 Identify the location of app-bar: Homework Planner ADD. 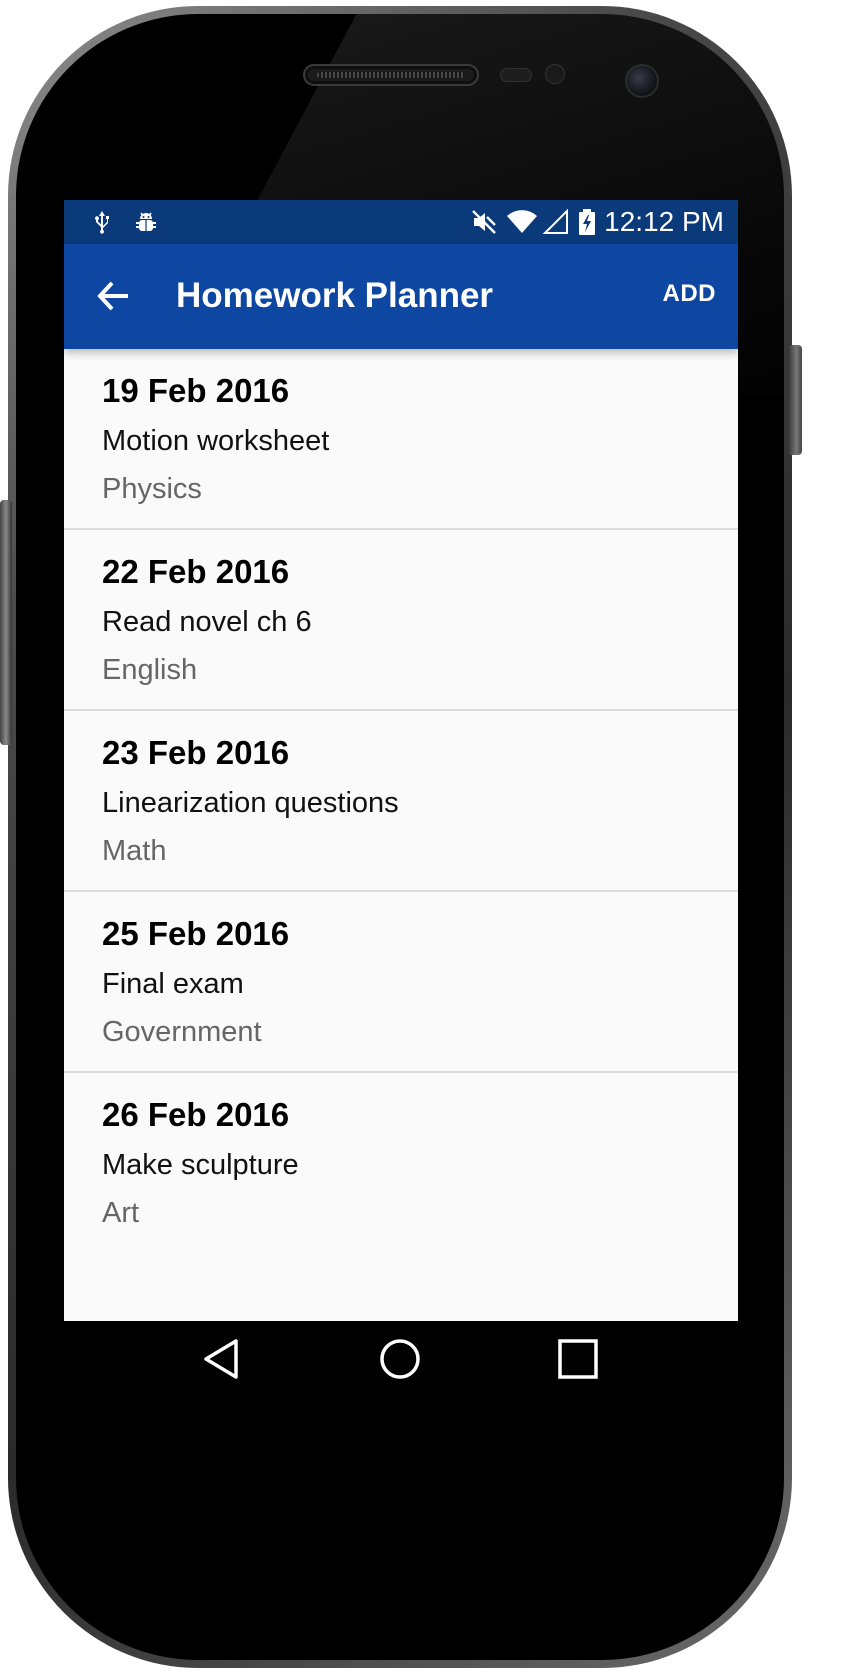
(401, 296).